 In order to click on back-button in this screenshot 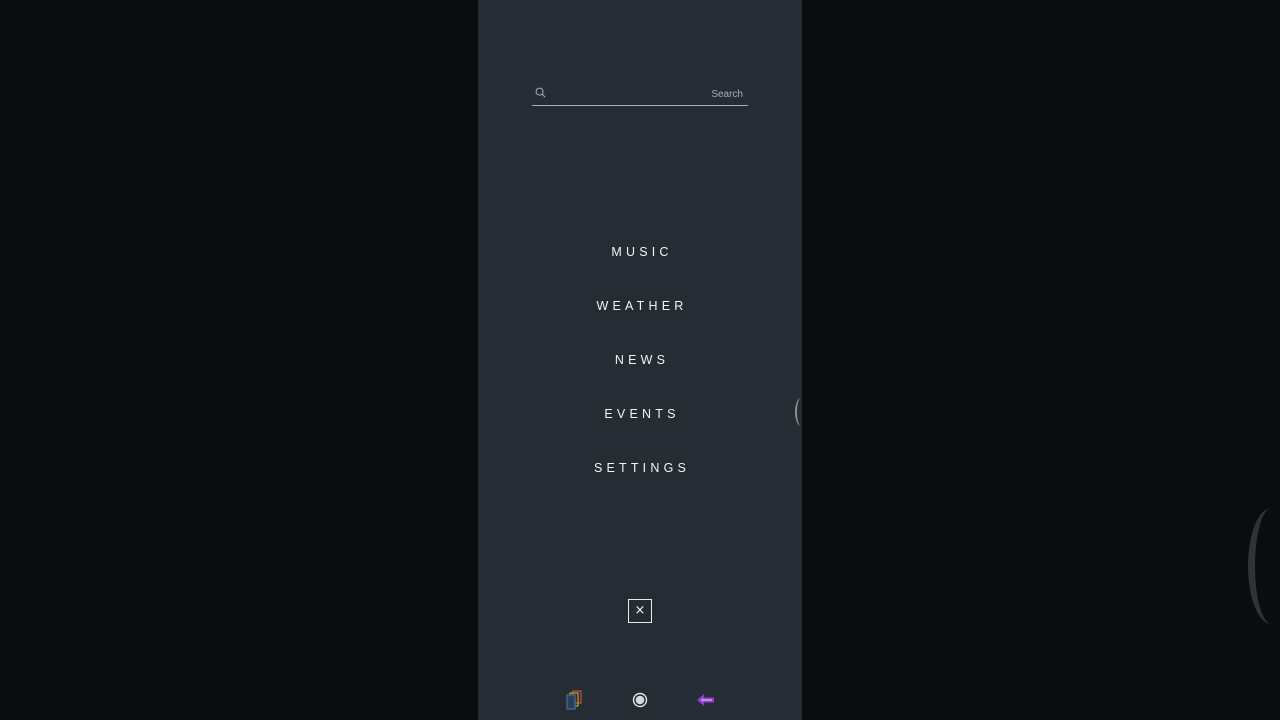, I will do `click(706, 700)`.